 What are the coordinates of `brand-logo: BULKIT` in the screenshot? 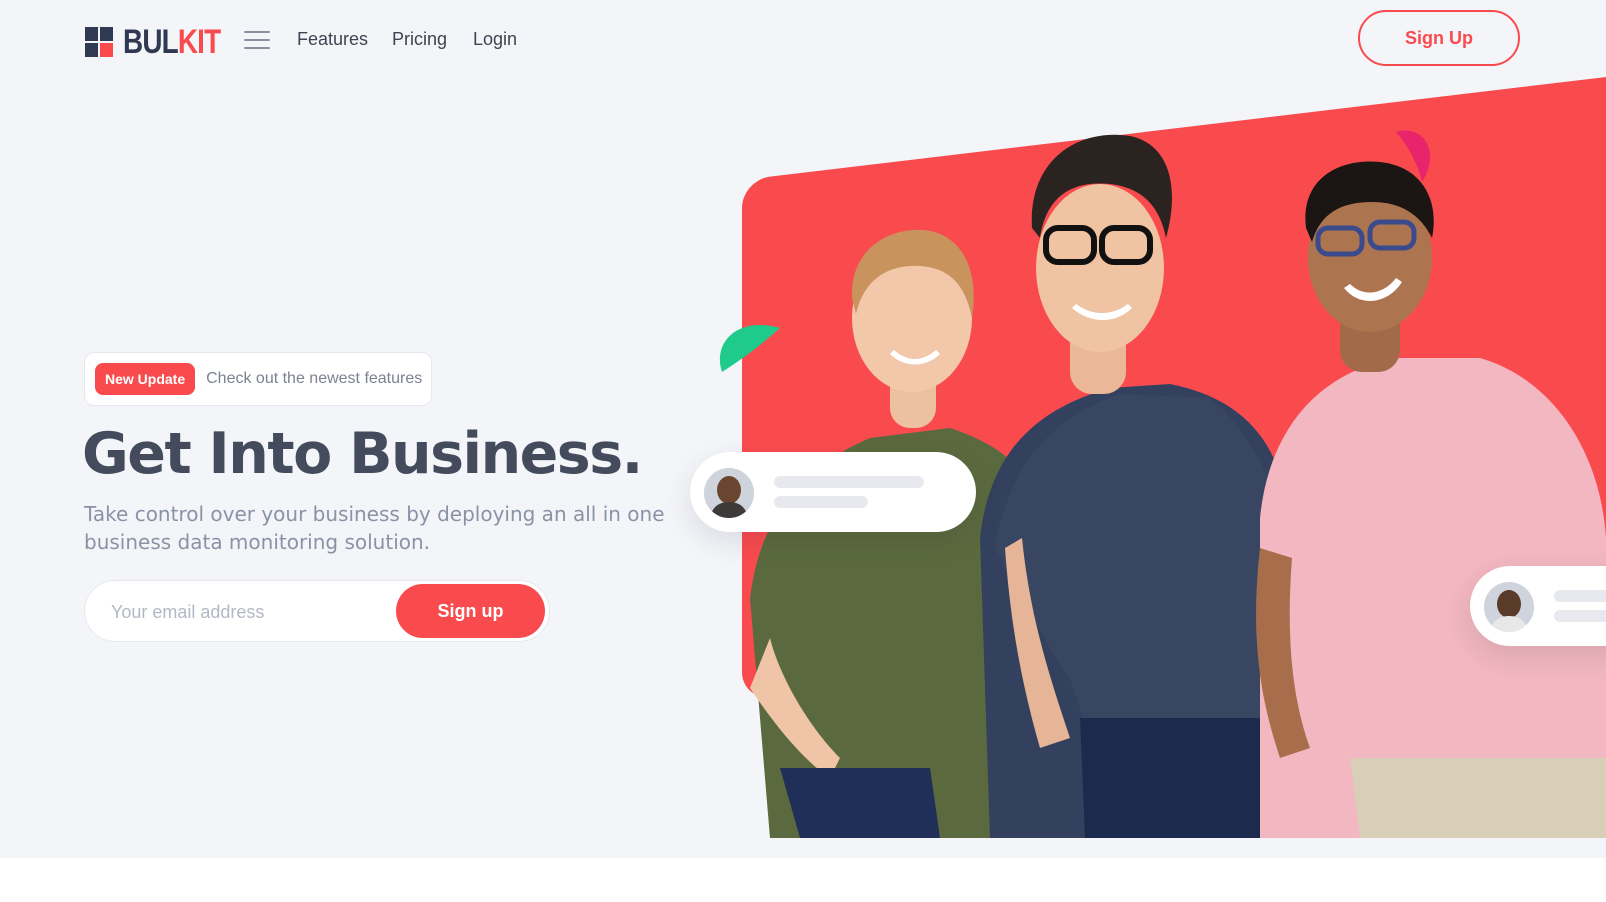 It's located at (163, 42).